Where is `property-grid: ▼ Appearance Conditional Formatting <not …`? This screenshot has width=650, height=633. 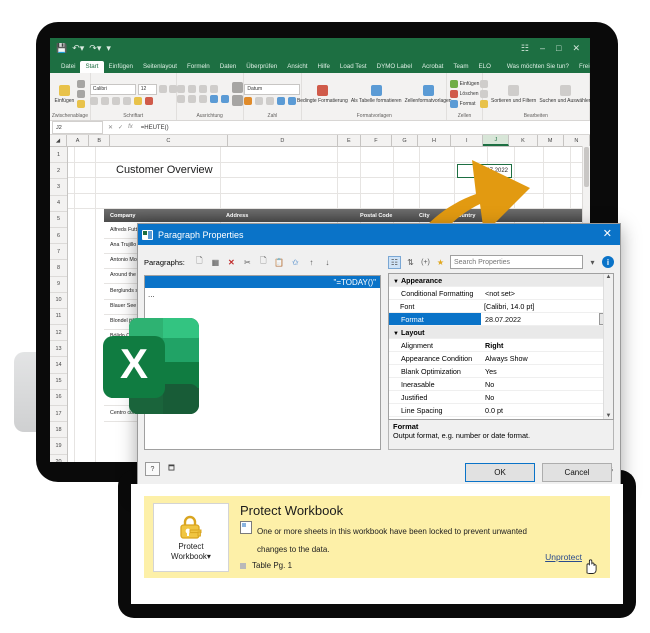
property-grid: ▼ Appearance Conditional Formatting <not … is located at coordinates (501, 346).